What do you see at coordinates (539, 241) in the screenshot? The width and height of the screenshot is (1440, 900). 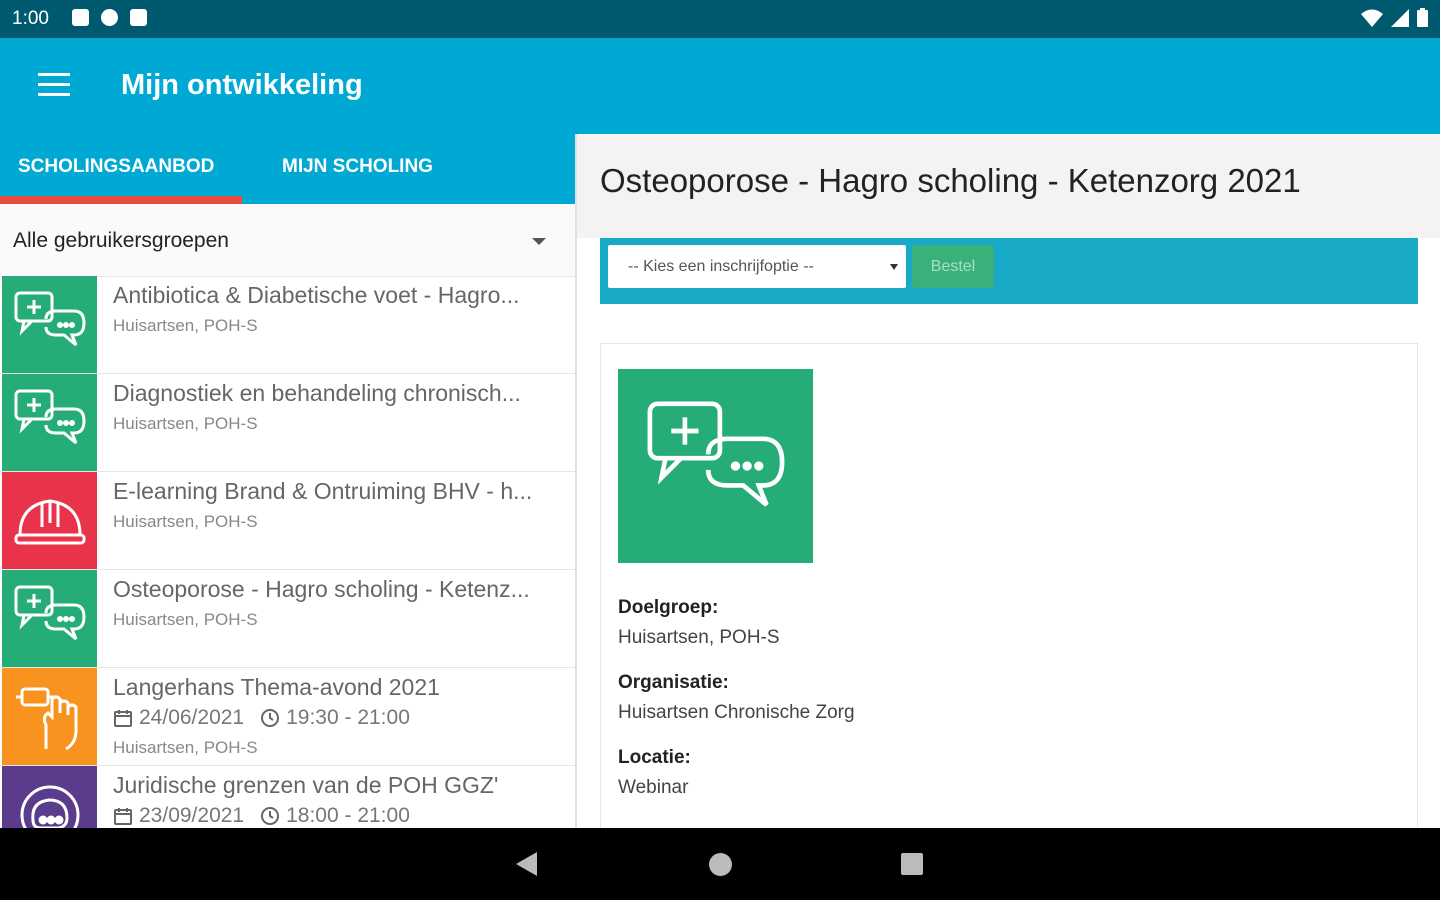 I see `dropdown-caret-icon` at bounding box center [539, 241].